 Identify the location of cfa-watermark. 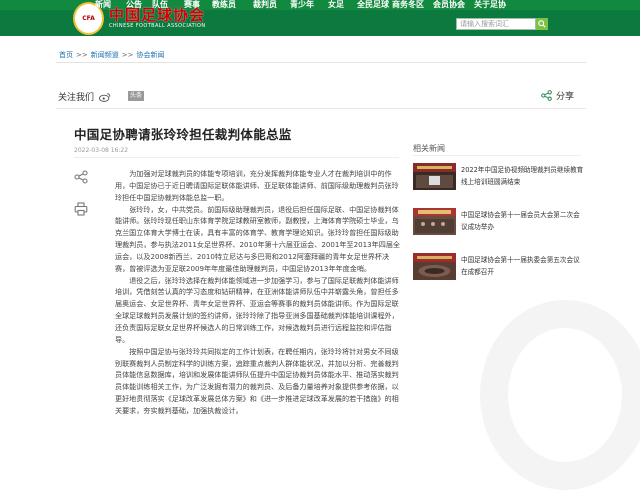
(560, 395).